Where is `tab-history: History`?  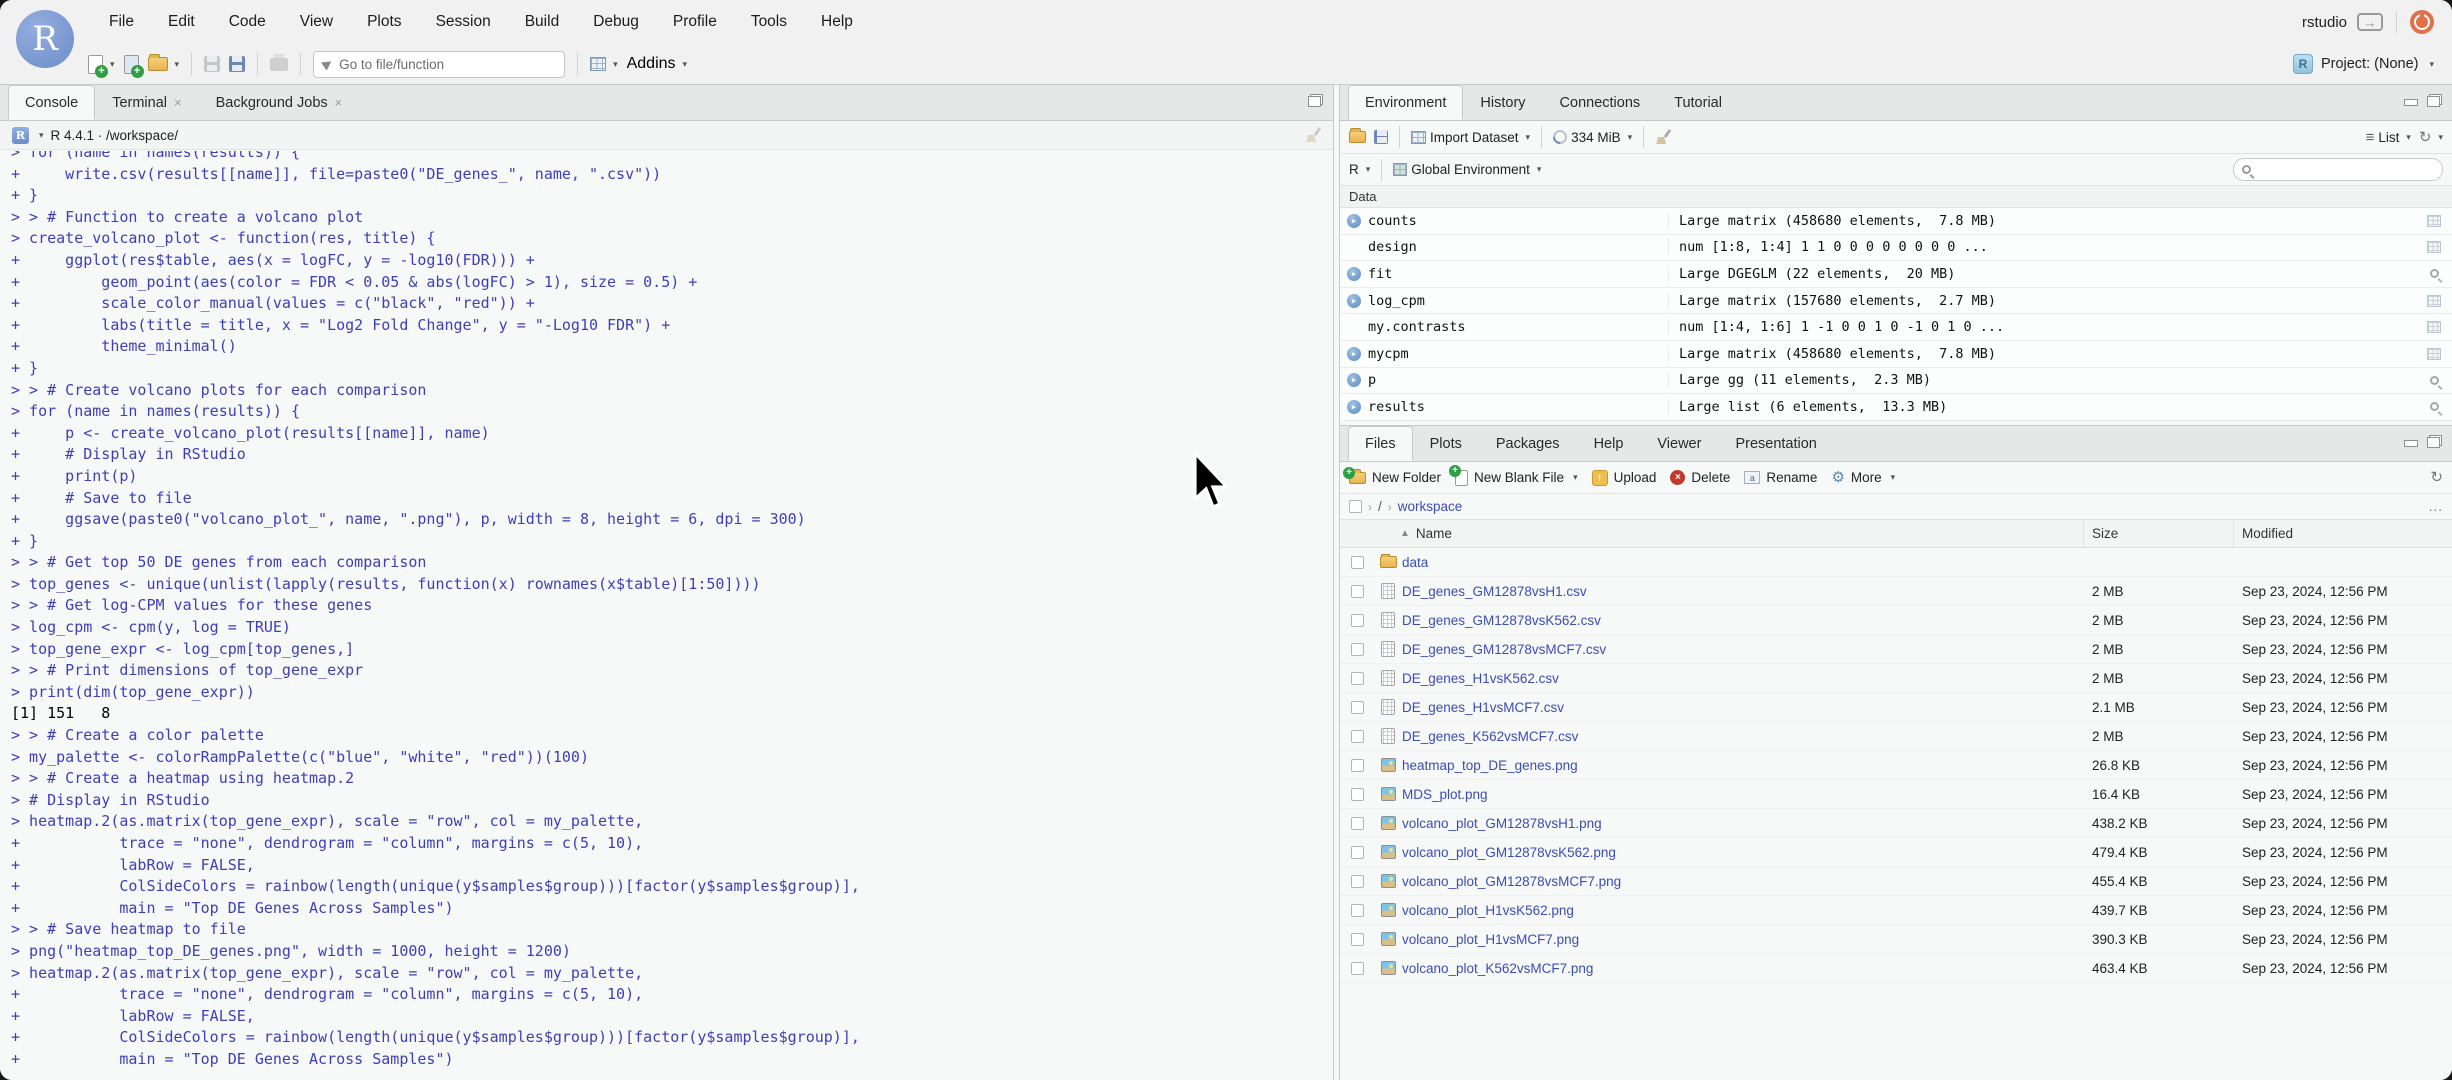
tab-history: History is located at coordinates (1502, 102).